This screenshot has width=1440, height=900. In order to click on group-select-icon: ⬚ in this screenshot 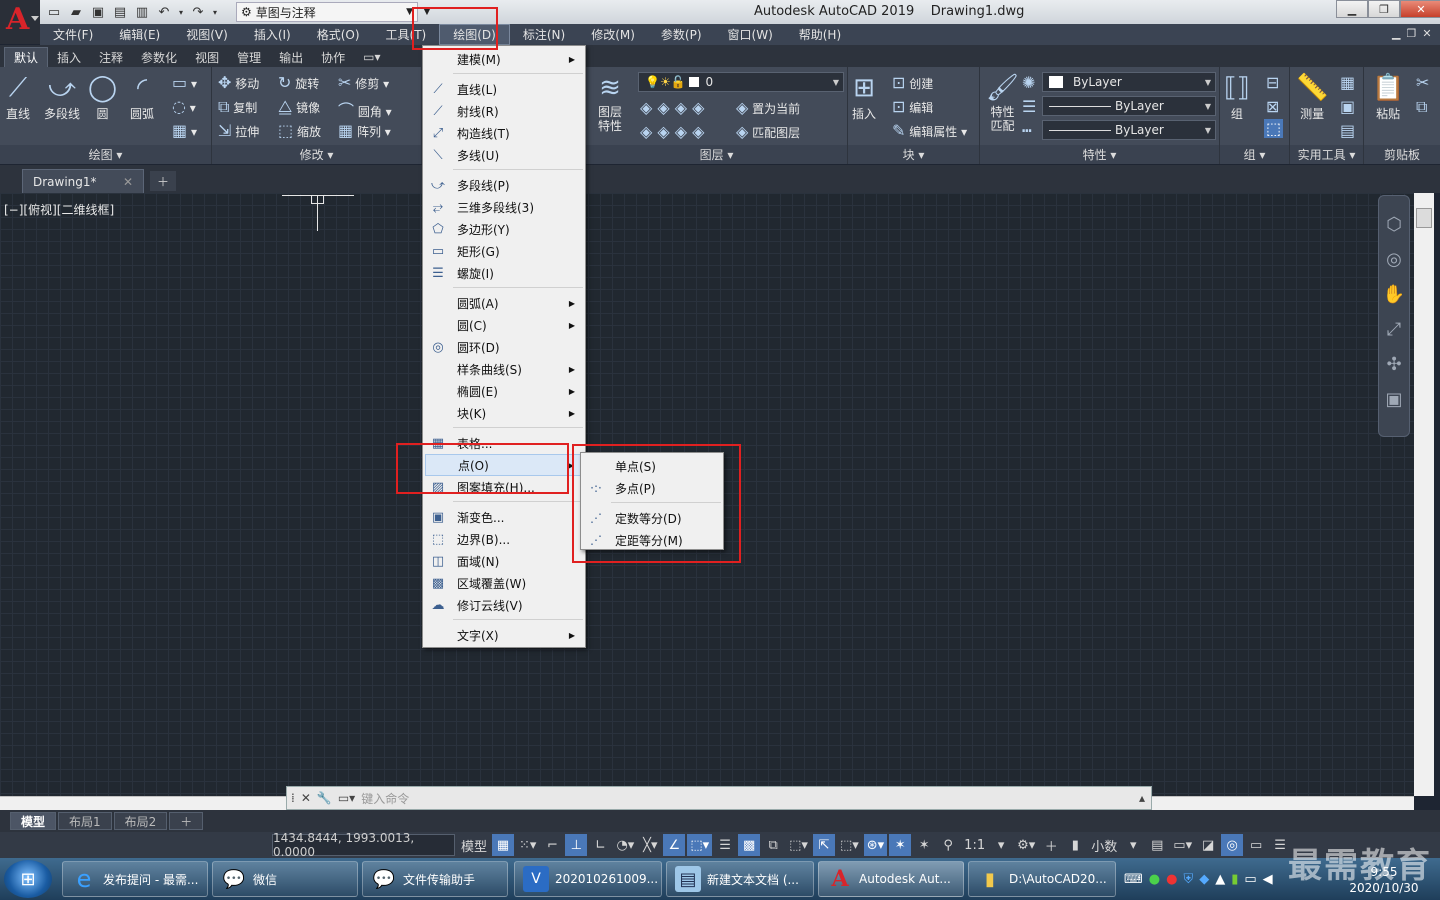, I will do `click(1274, 128)`.